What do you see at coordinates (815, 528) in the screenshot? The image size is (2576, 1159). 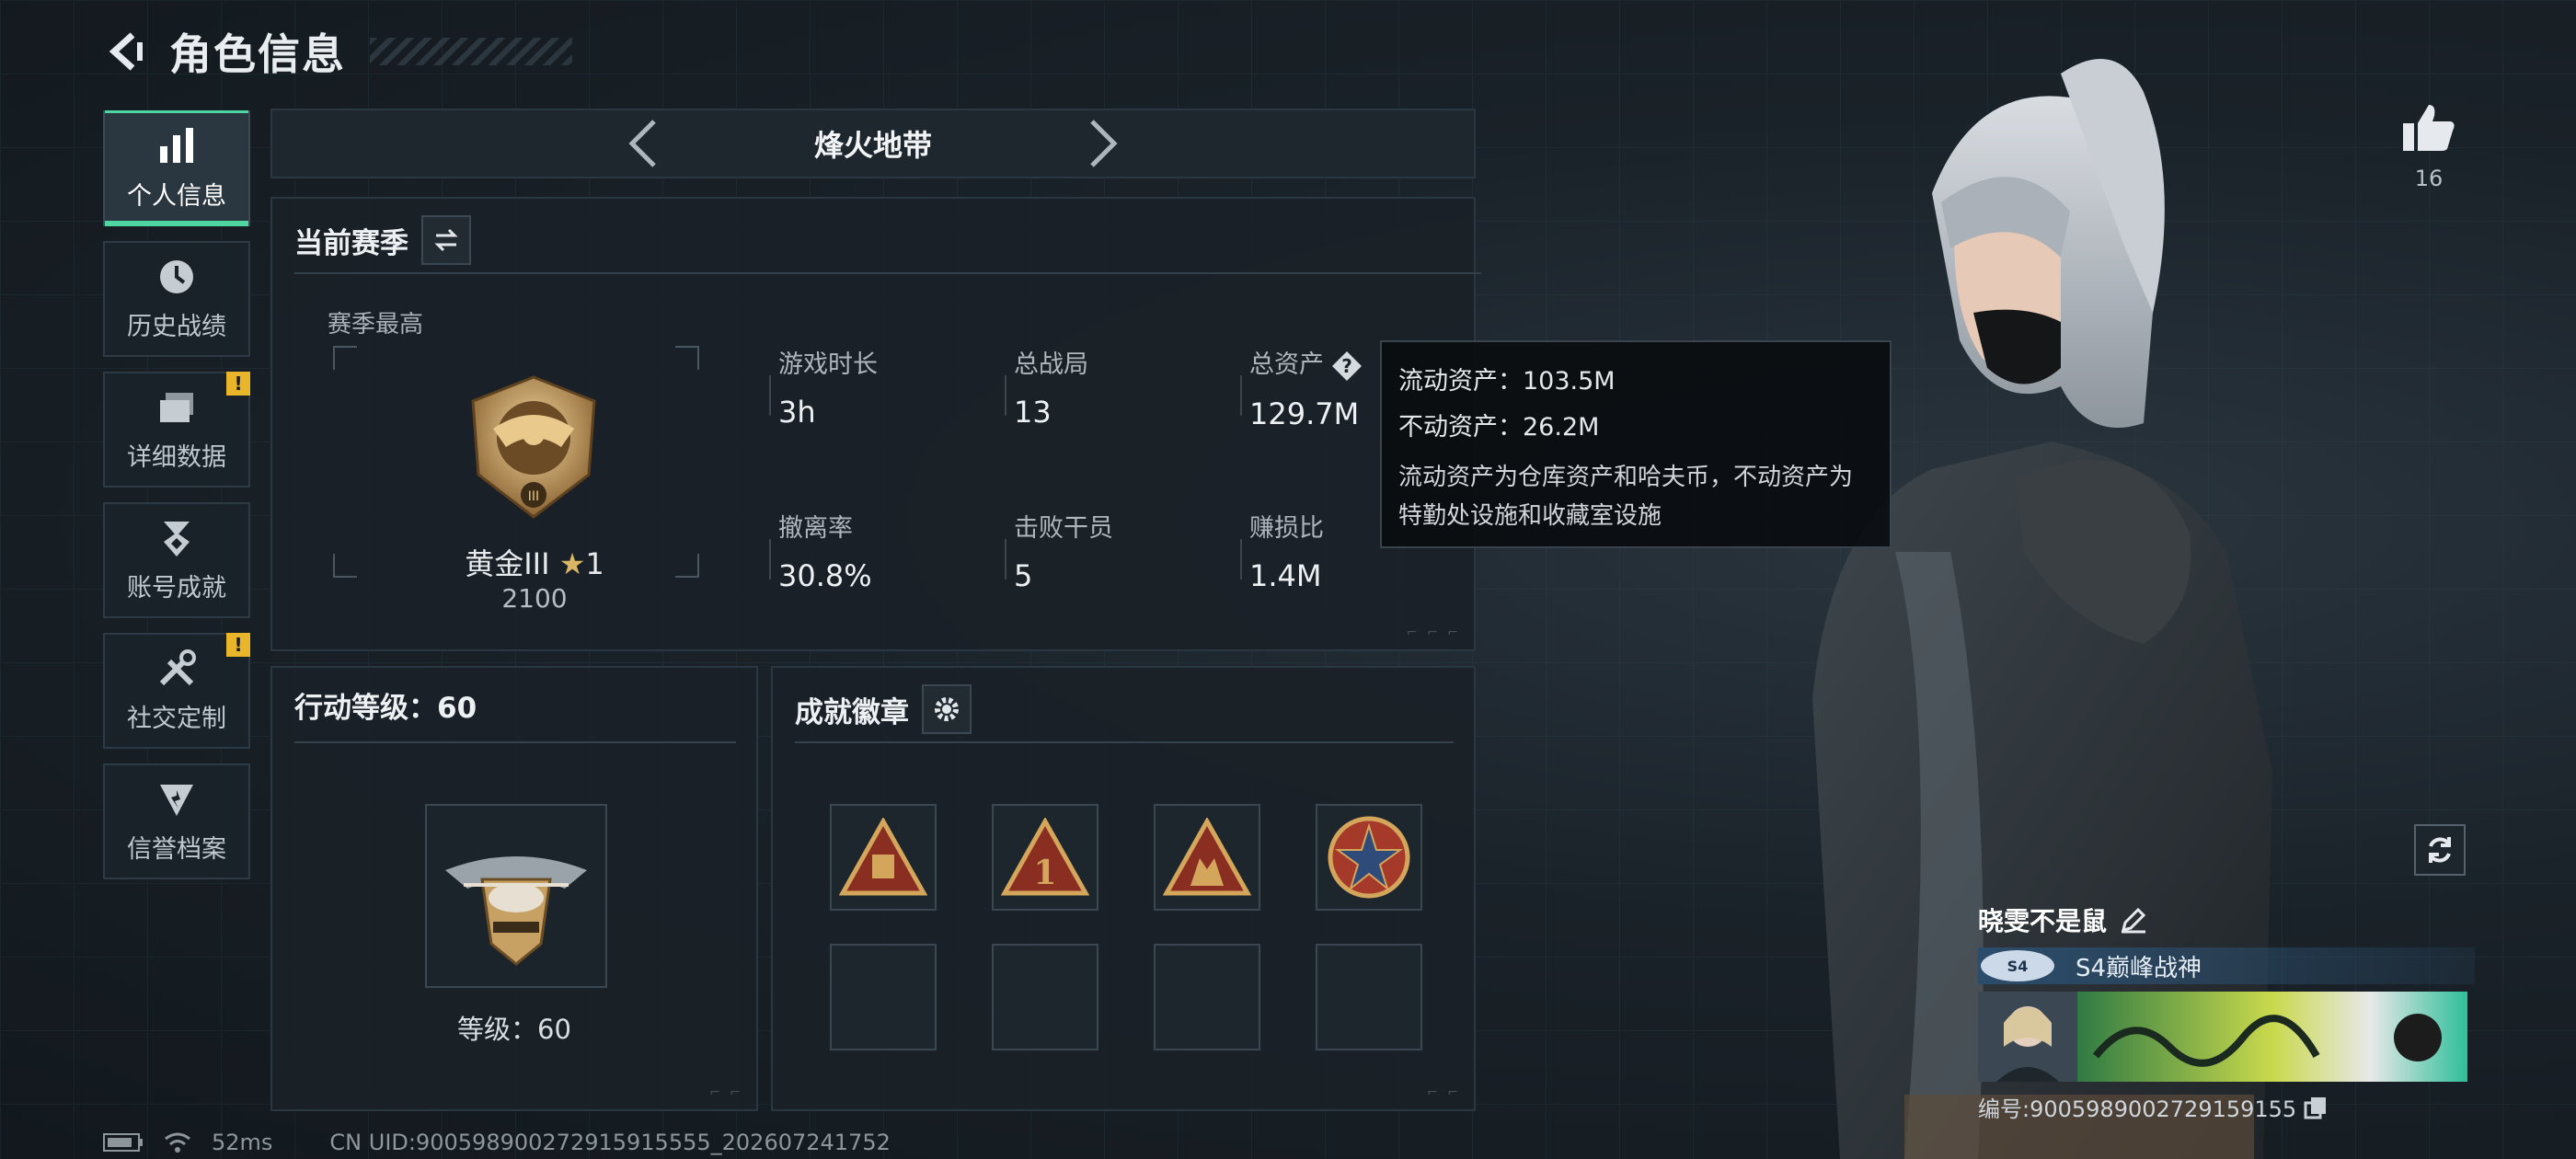 I see `stat-label: 撤离率` at bounding box center [815, 528].